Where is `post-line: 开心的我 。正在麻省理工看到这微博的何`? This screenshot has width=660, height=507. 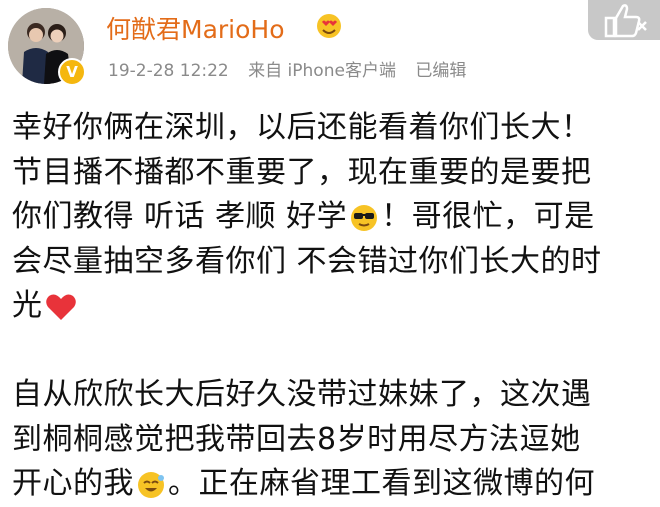
post-line: 开心的我 。正在麻省理工看到这微博的何 is located at coordinates (332, 484).